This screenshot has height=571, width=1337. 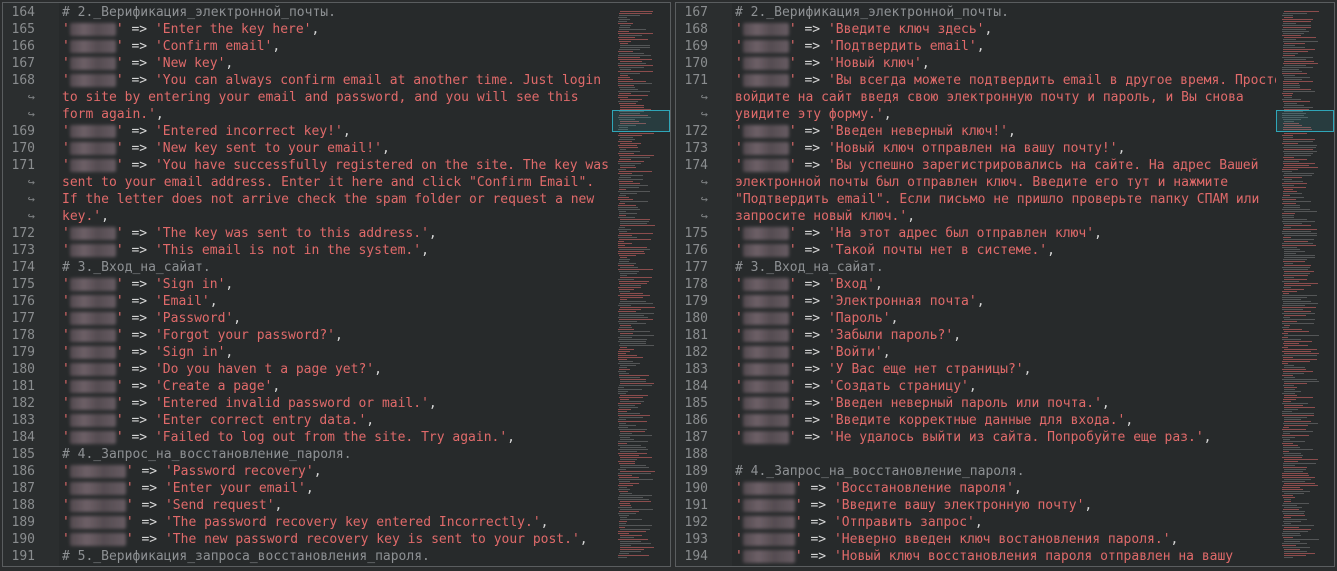 What do you see at coordinates (813, 114) in the screenshot?
I see `line-text: увидите эту форму.',` at bounding box center [813, 114].